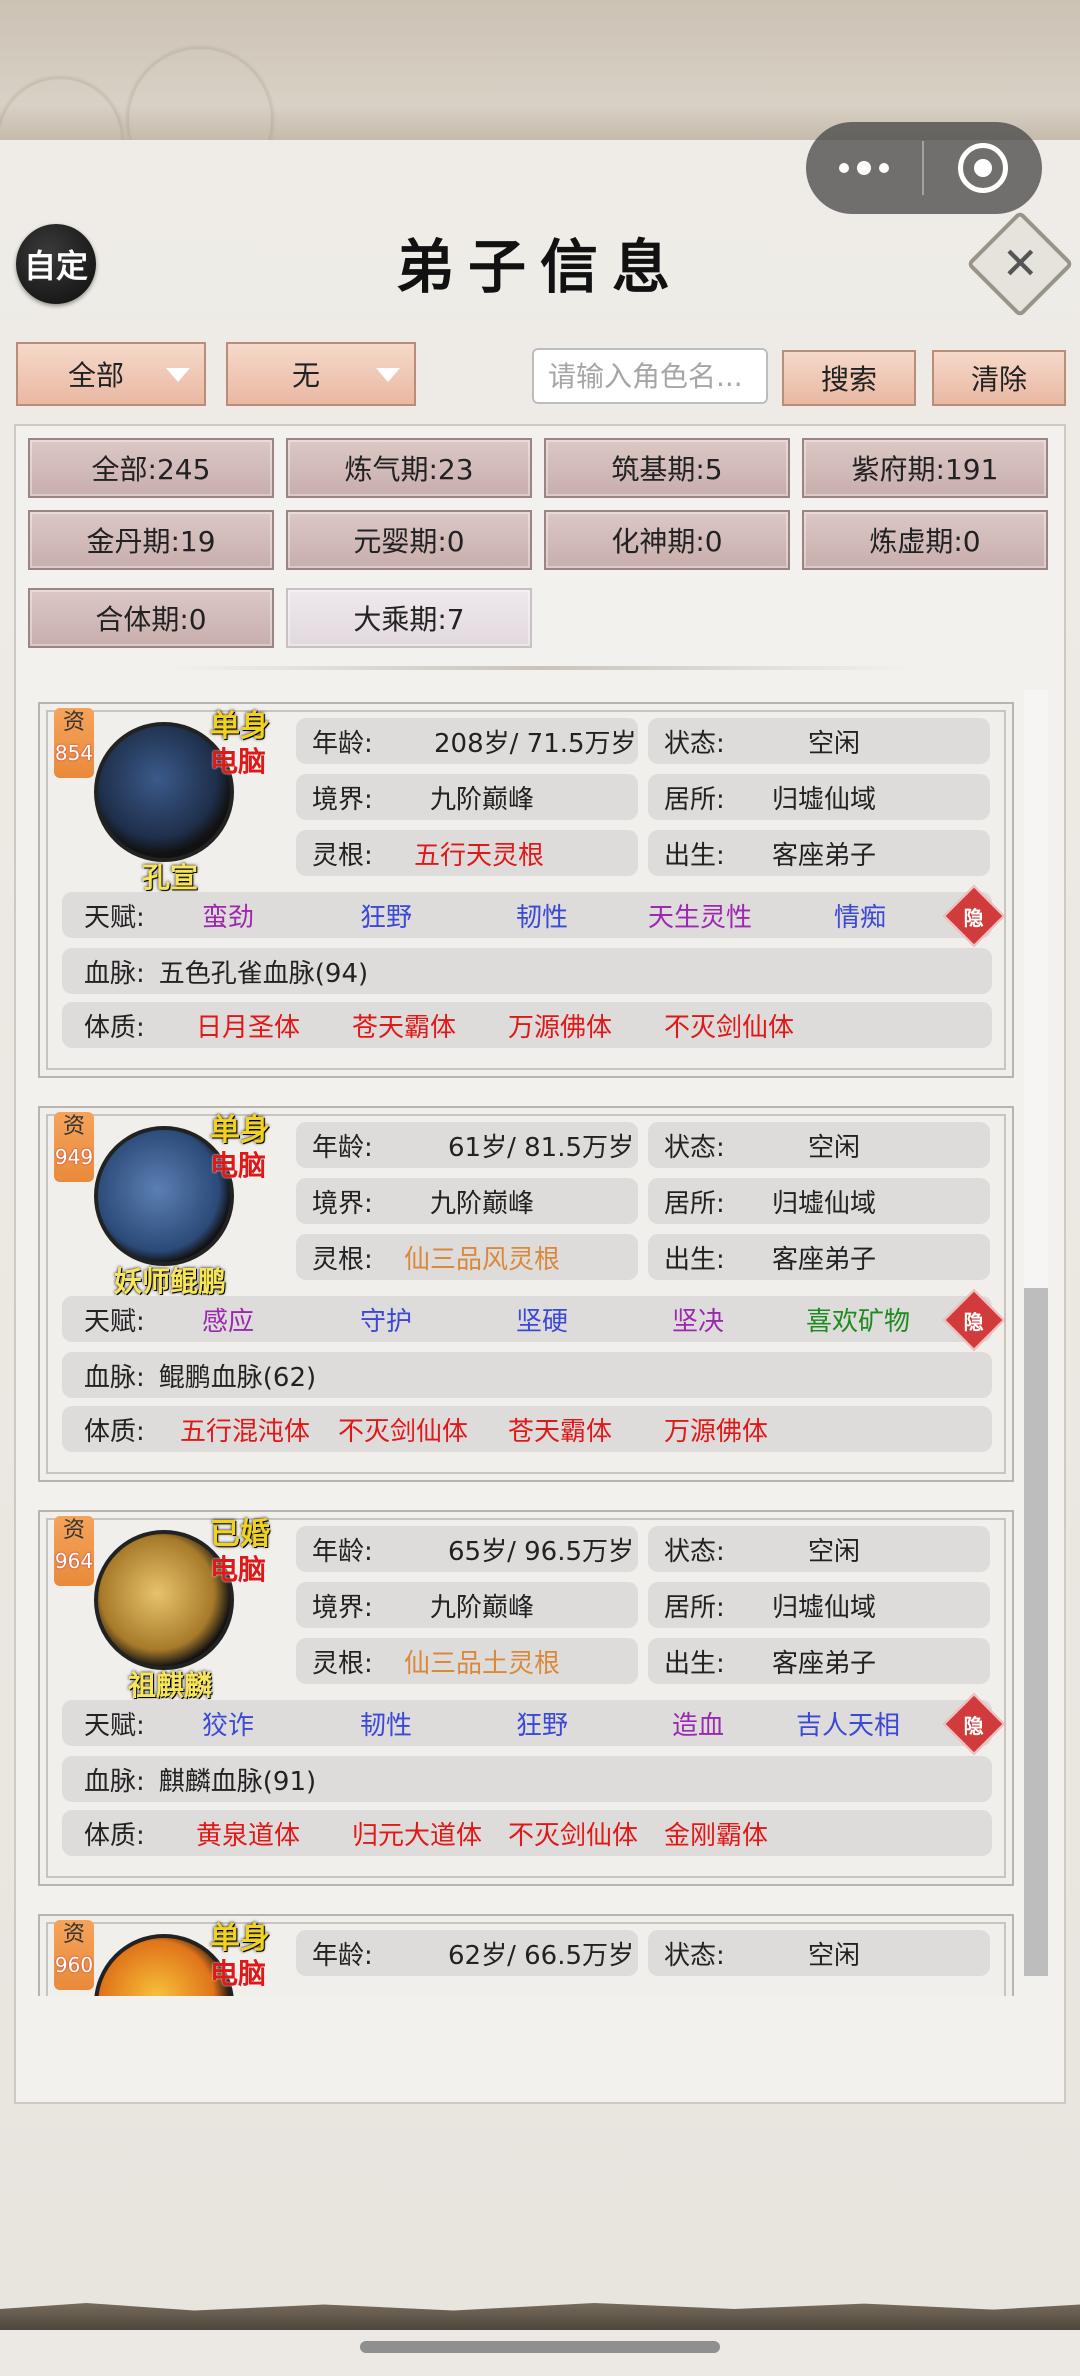 The width and height of the screenshot is (1080, 2376). Describe the element at coordinates (248, 1835) in the screenshot. I see `physique-tag: 黄泉道体` at that location.